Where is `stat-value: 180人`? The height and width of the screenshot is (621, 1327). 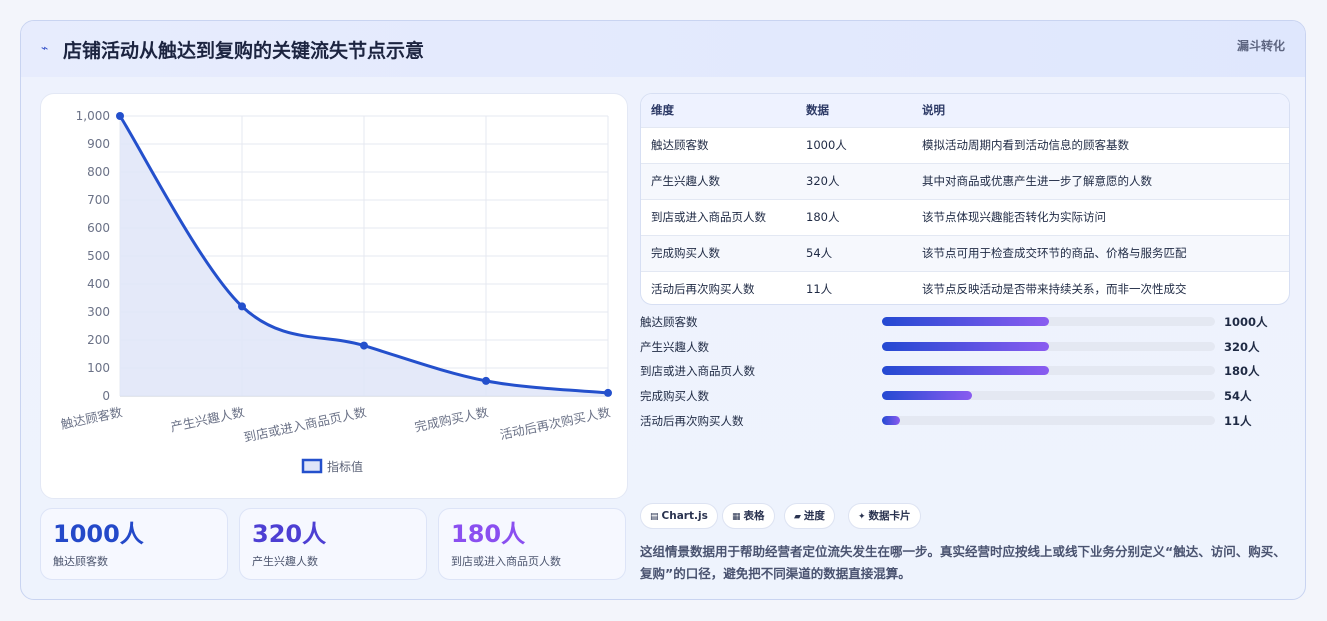 stat-value: 180人 is located at coordinates (488, 534).